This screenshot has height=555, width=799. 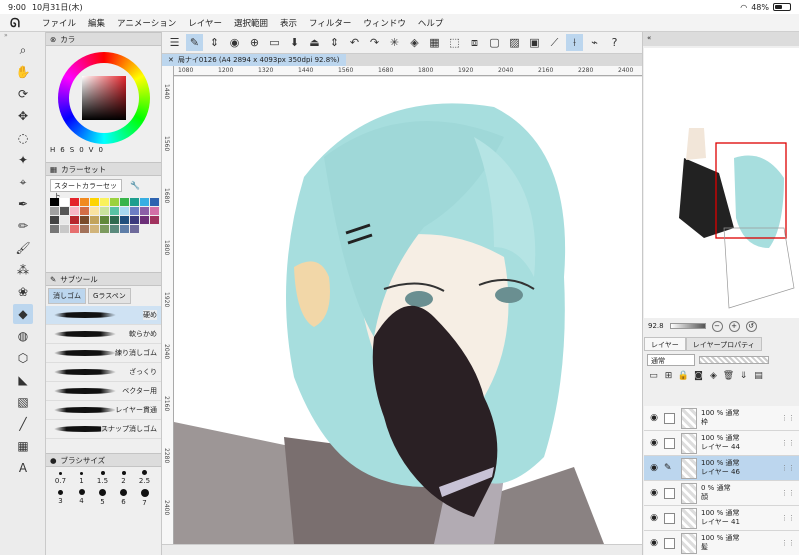 What do you see at coordinates (723, 344) in the screenshot?
I see `tab-layer-property: レイヤープロパティ` at bounding box center [723, 344].